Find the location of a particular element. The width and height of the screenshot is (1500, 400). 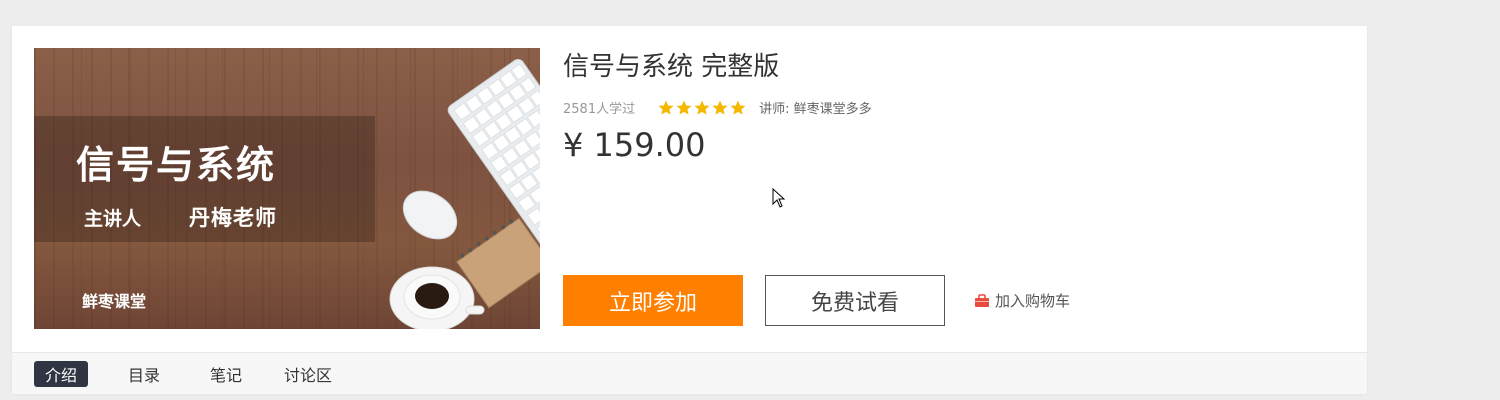

mouse-pointer-icon is located at coordinates (779, 198).